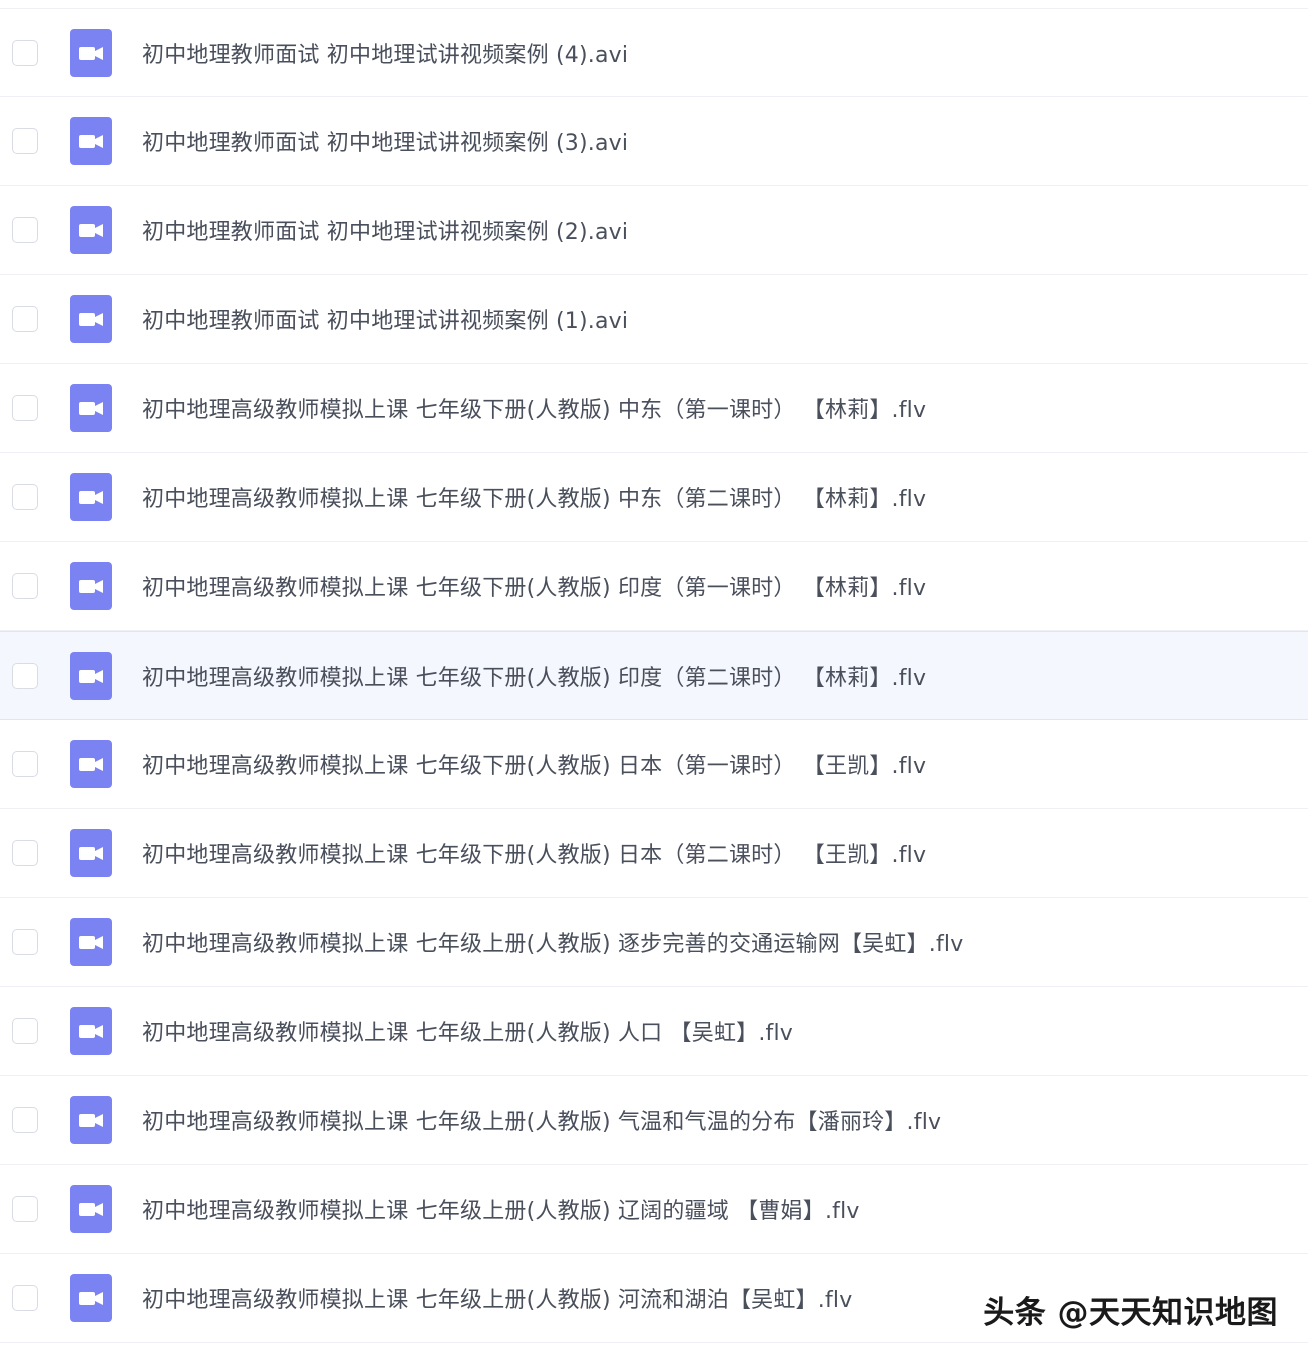  What do you see at coordinates (501, 1209) in the screenshot?
I see `file-name: 初中地理高级教师模拟上课 七年级上册(人教版) 辽阔的疆域 【曹娟】.flv` at bounding box center [501, 1209].